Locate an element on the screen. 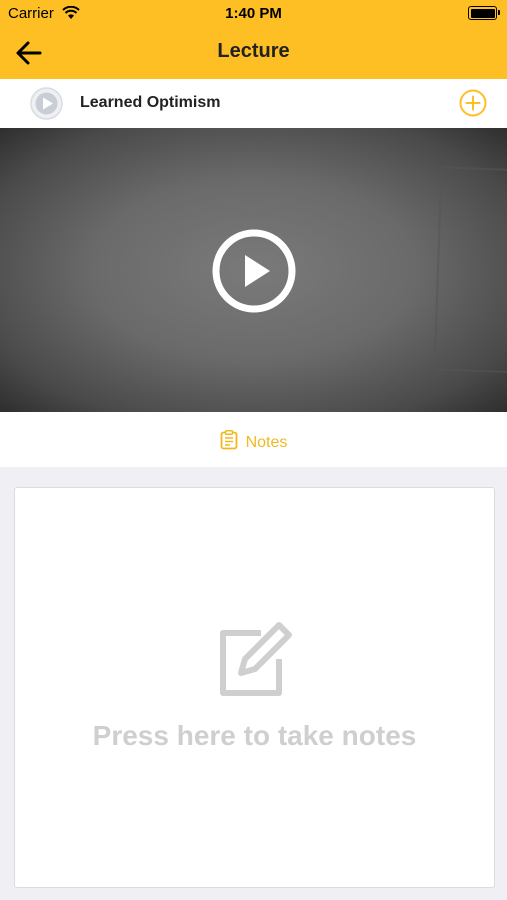  status-bar: Carrier 1:40 PM is located at coordinates (253, 14).